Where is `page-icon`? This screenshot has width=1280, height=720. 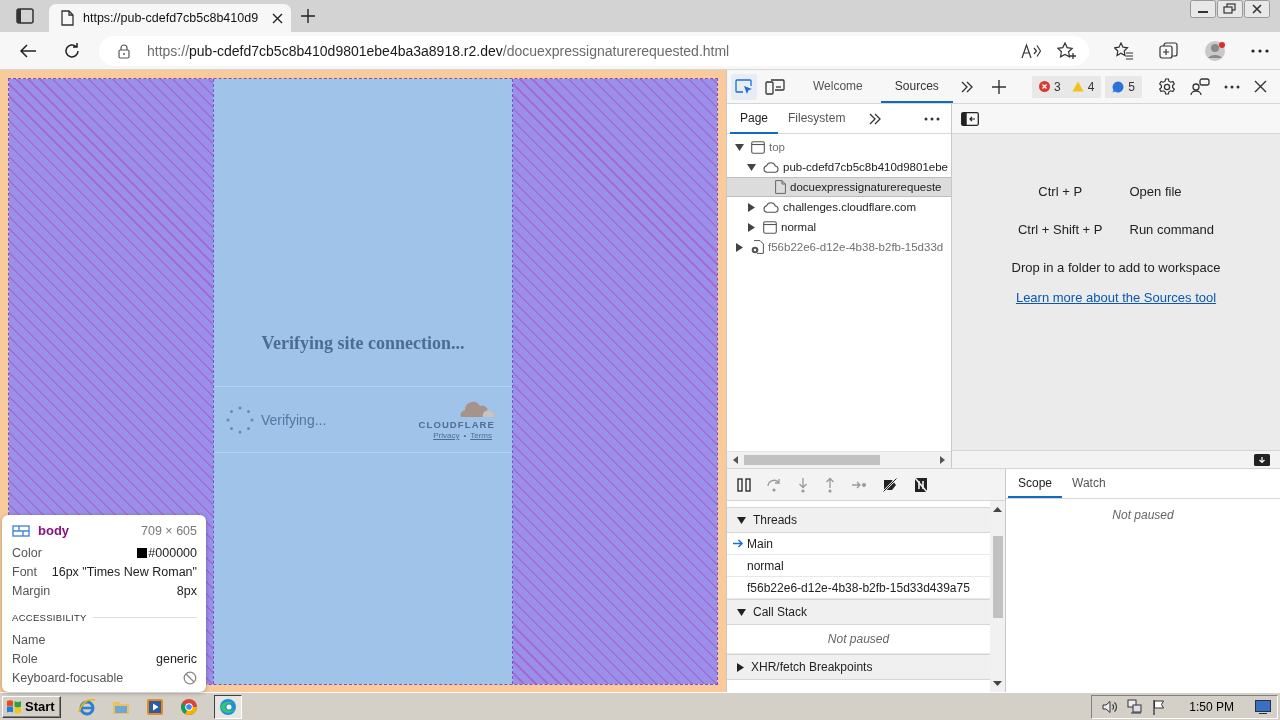 page-icon is located at coordinates (67, 18).